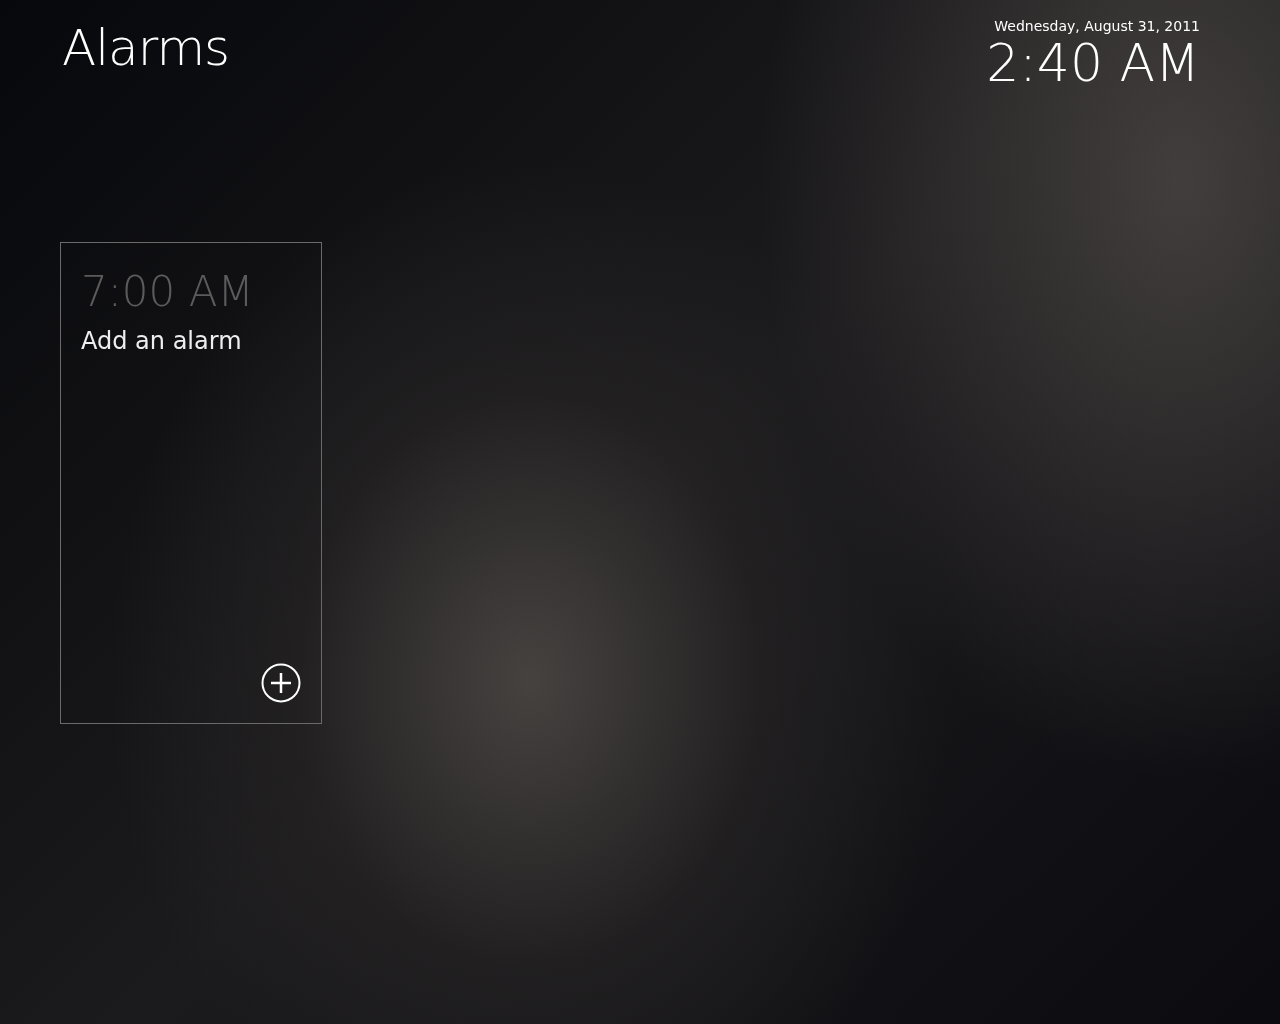 This screenshot has height=1024, width=1280. I want to click on alarm-time: 7:00 AM, so click(168, 292).